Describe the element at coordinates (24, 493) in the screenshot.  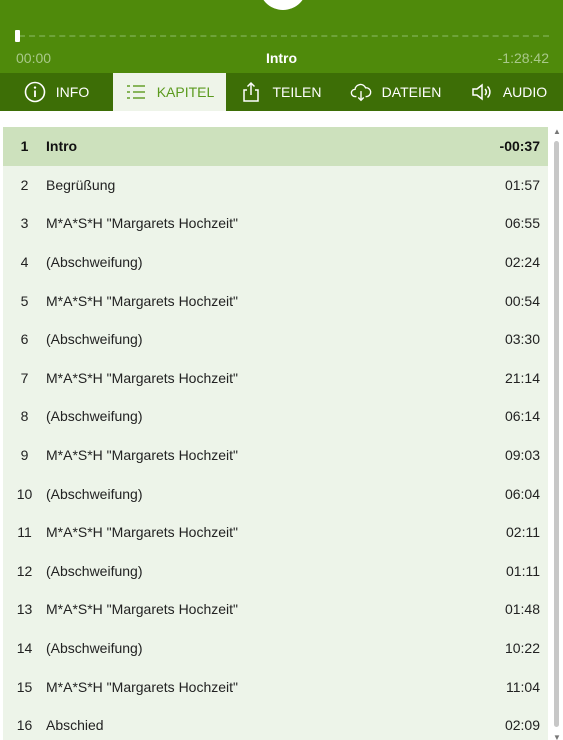
I see `chapter-number: 10` at that location.